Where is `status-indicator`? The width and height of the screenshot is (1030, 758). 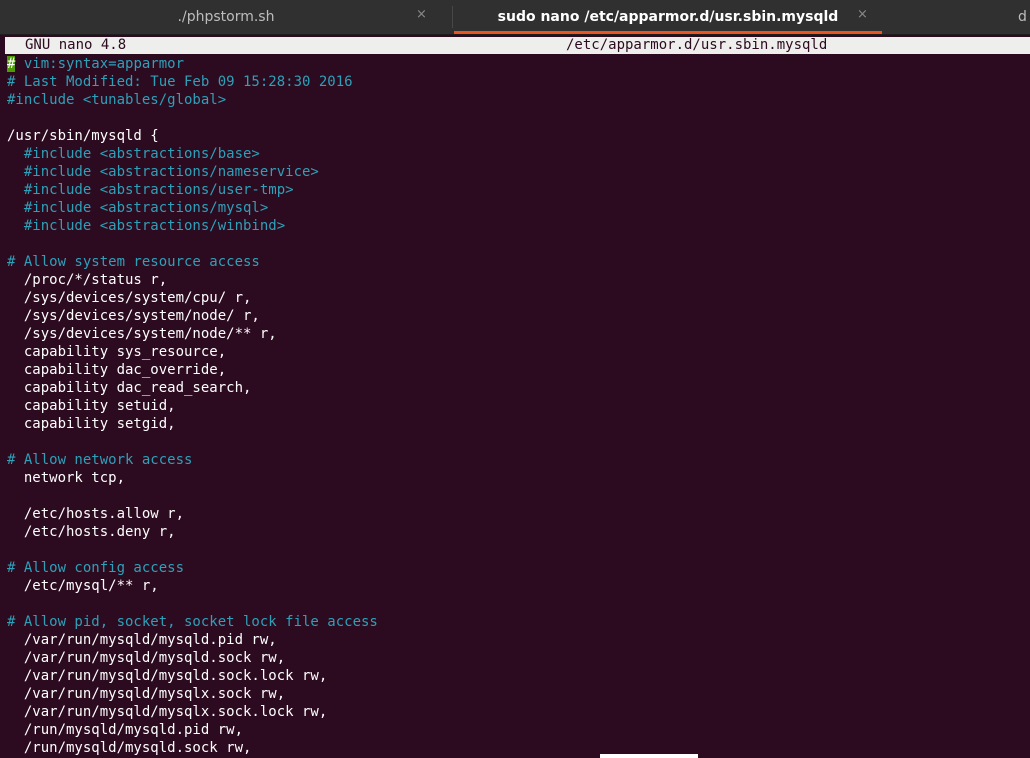 status-indicator is located at coordinates (649, 756).